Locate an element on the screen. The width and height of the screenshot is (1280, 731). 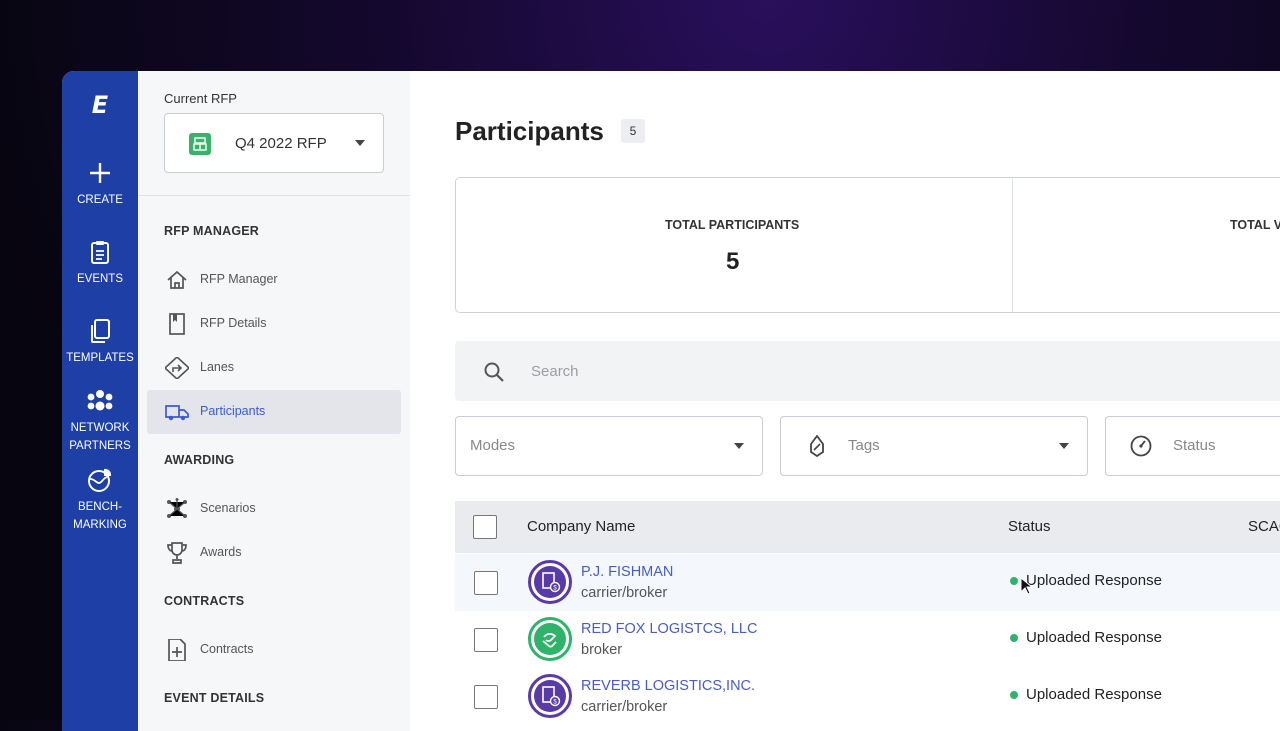
section-rfp-manager: RFP MANAGER is located at coordinates (212, 231).